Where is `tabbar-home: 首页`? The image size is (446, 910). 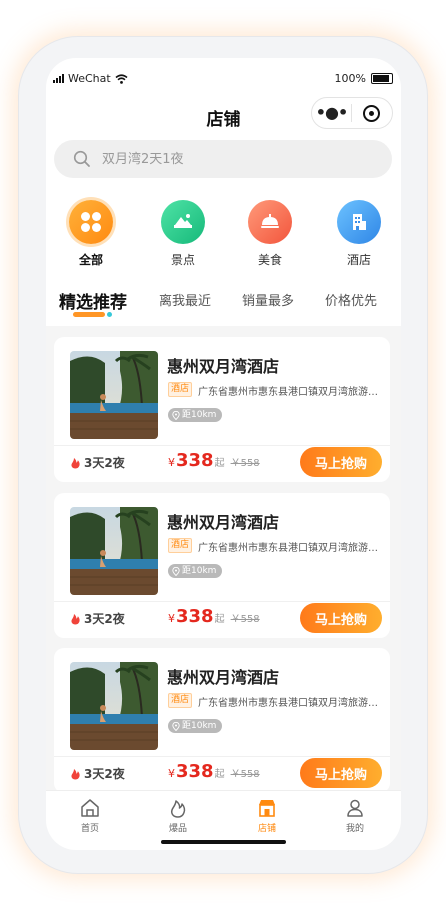 tabbar-home: 首页 is located at coordinates (90, 815).